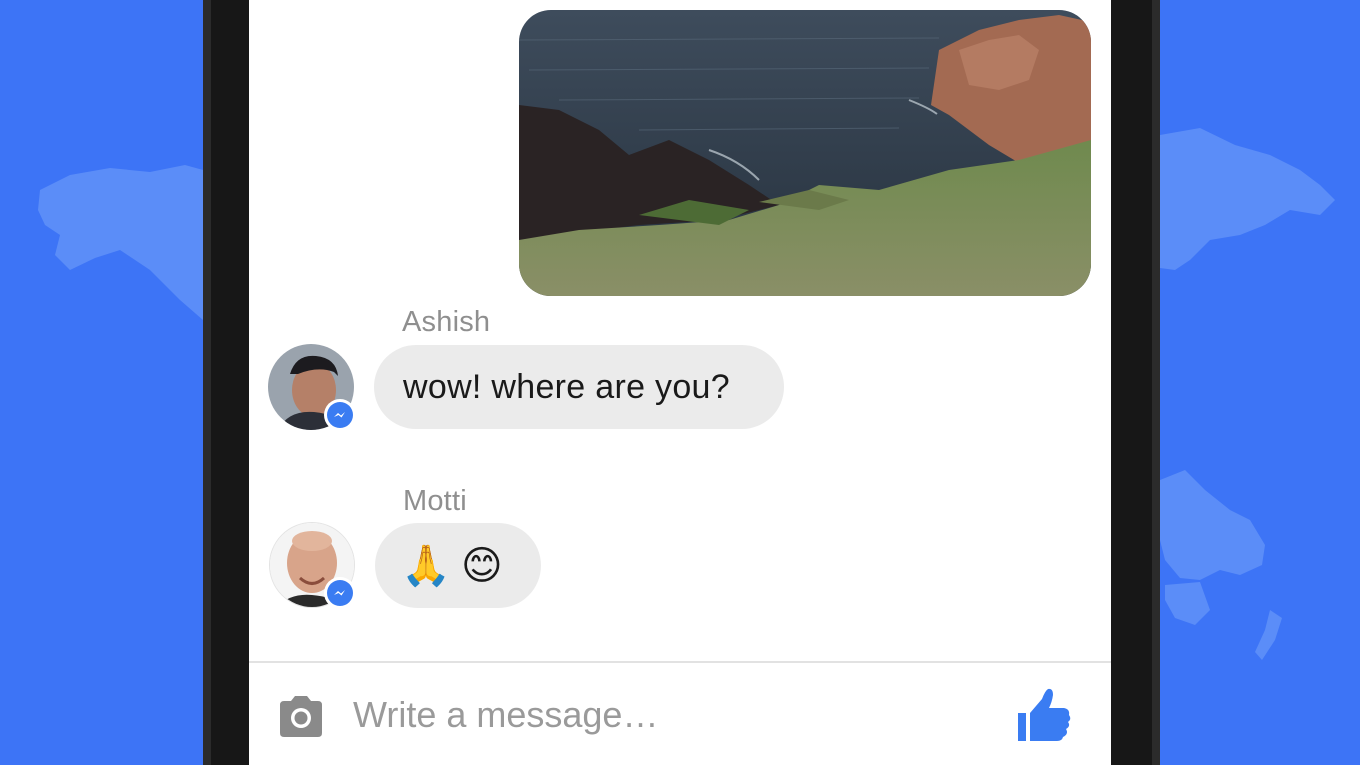  I want to click on camera-icon, so click(301, 716).